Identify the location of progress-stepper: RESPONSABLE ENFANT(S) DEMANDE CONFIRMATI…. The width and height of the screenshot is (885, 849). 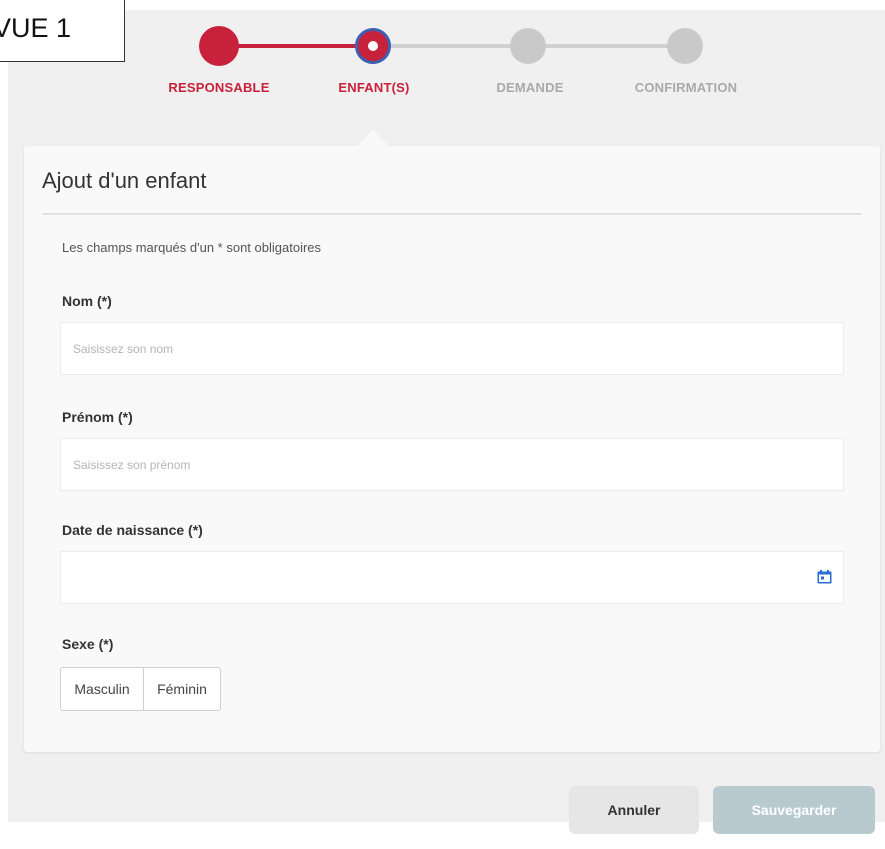
(442, 60).